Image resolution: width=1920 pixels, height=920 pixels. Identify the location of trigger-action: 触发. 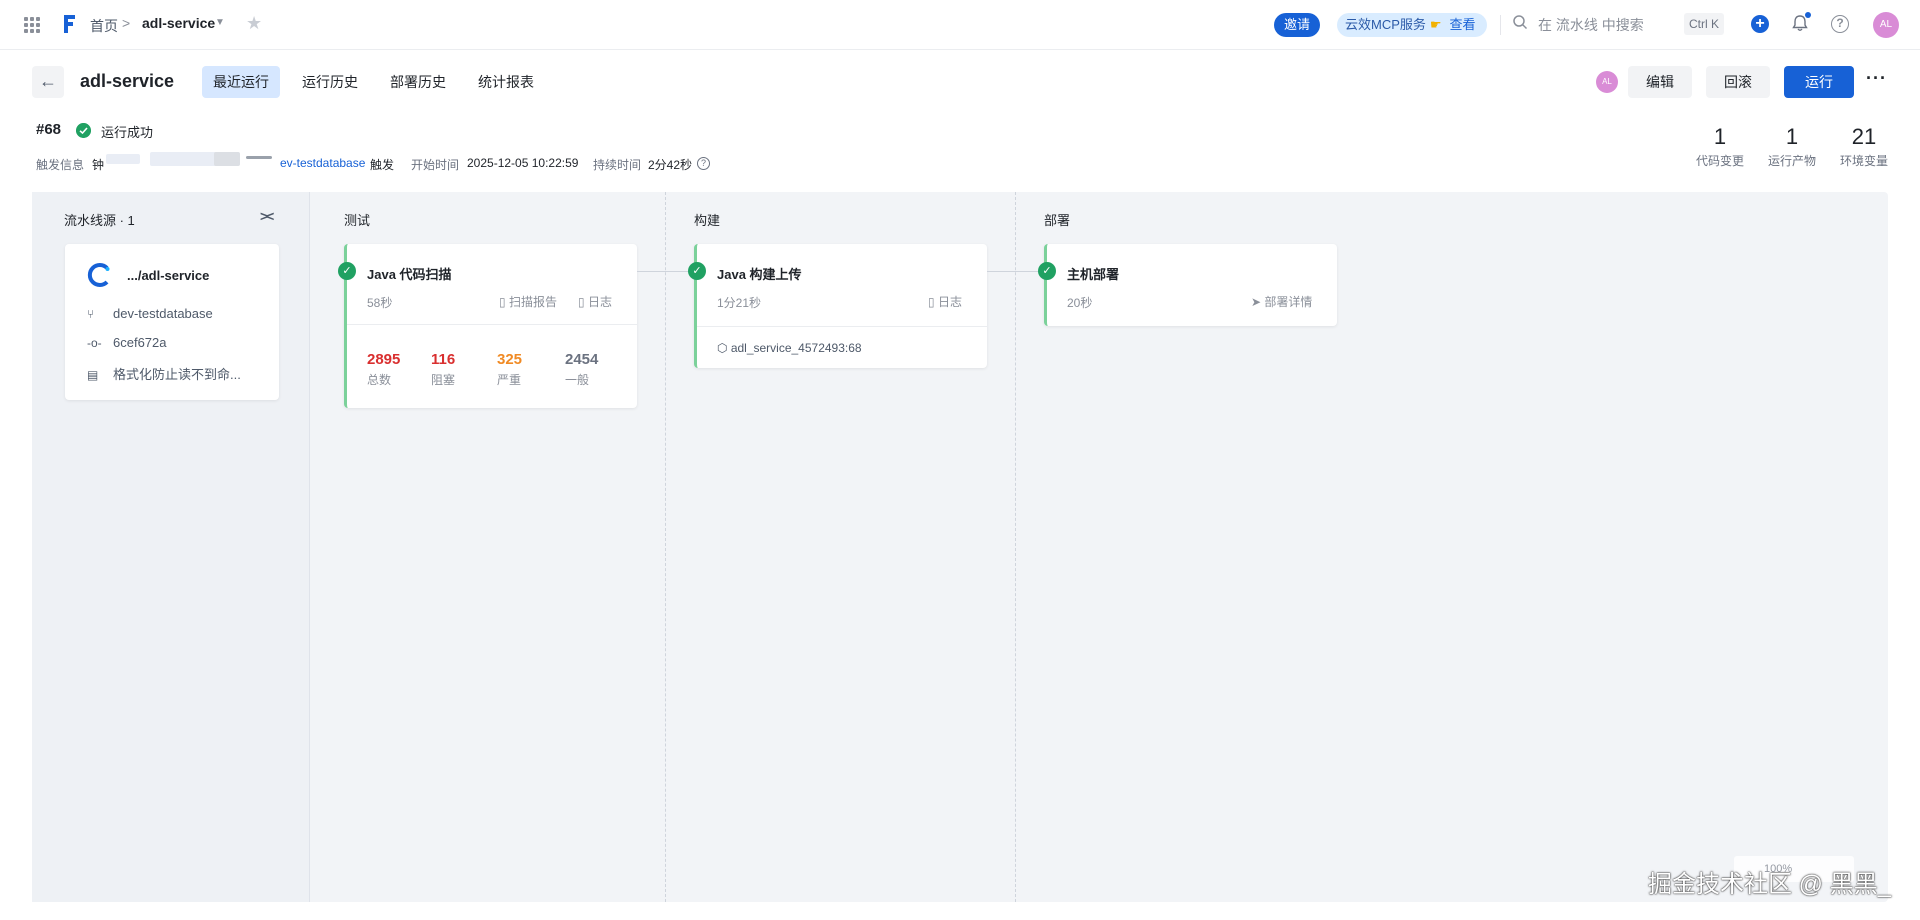
(382, 165).